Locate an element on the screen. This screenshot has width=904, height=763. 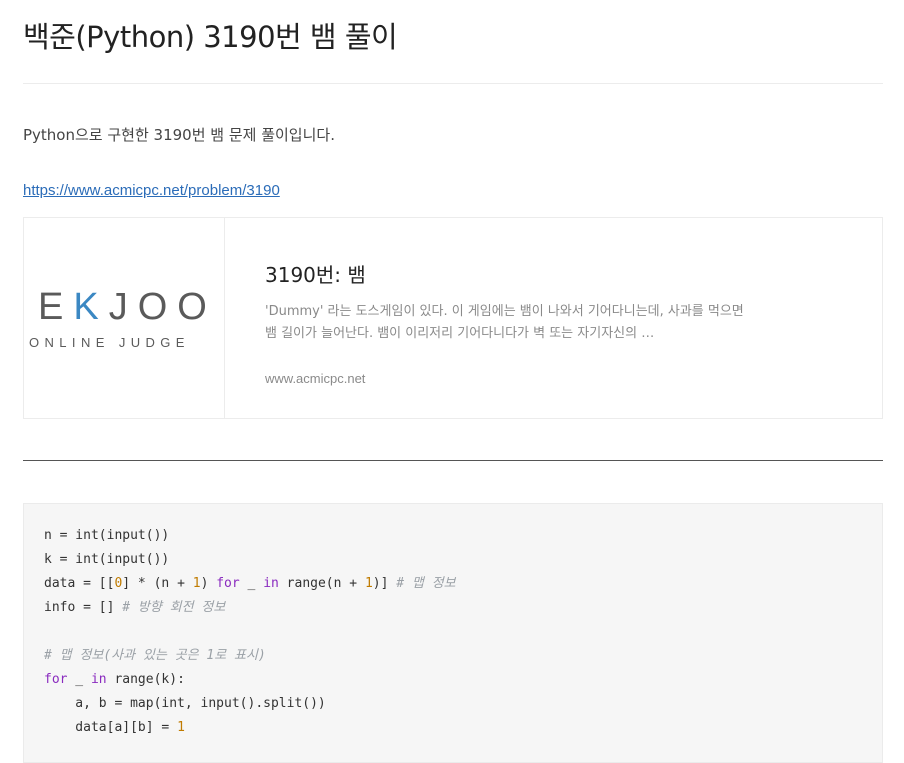
logo-letters-joo: JOO is located at coordinates (162, 307).